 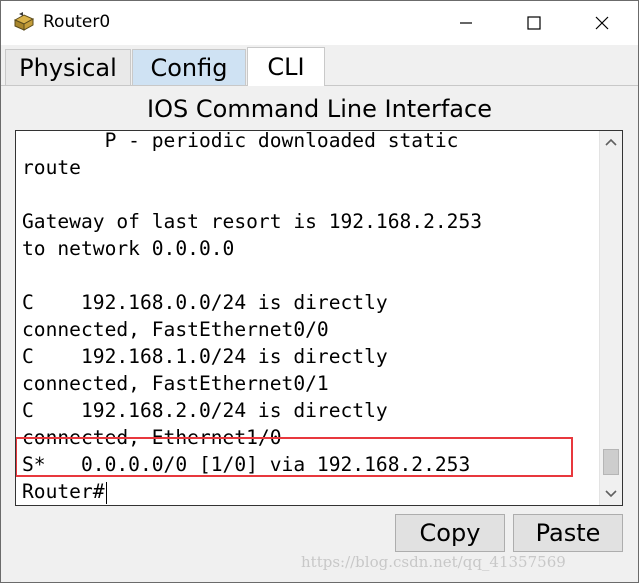 I want to click on terminal-line: to network 0.0.0.0, so click(x=128, y=248).